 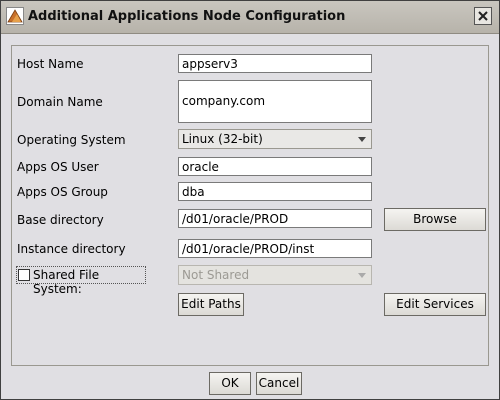 I want to click on browse-button: Browse, so click(x=435, y=219).